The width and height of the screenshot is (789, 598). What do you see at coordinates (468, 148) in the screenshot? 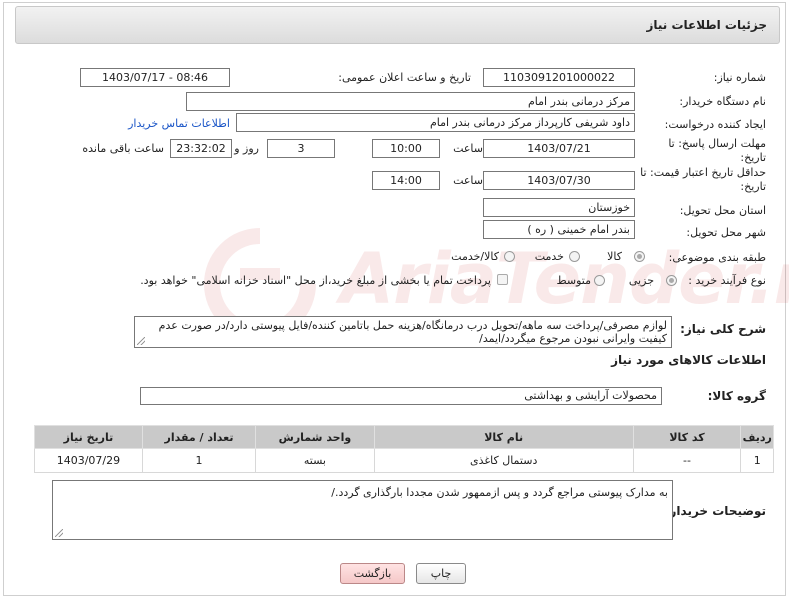
I see `deadline-time-label: ساعت` at bounding box center [468, 148].